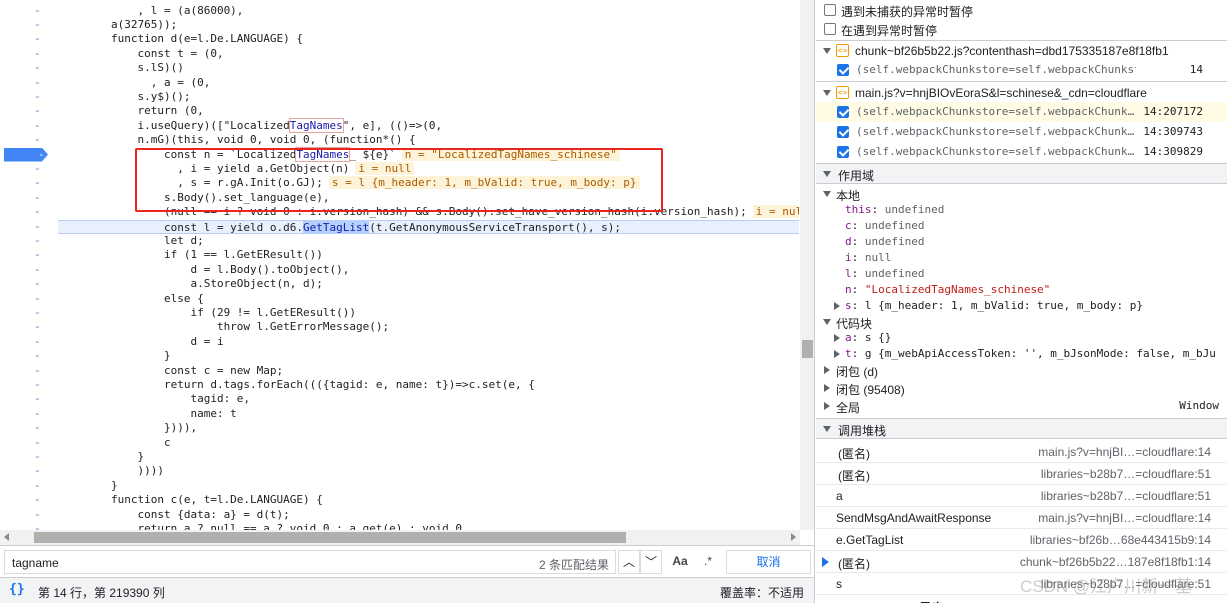  I want to click on breakpoint-marker: -, so click(26, 154).